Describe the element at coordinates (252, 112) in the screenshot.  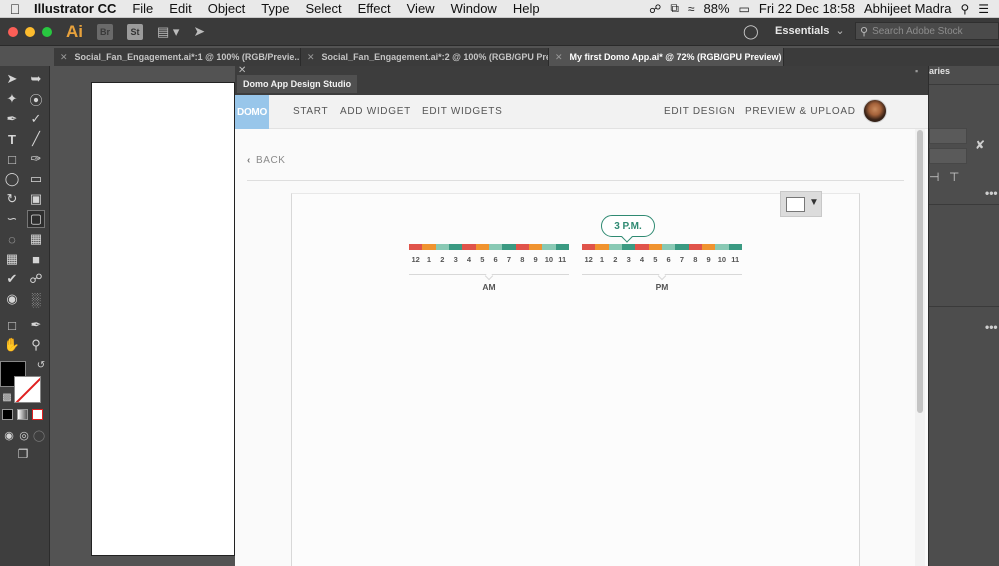
I see `domo-logo: DOMO` at that location.